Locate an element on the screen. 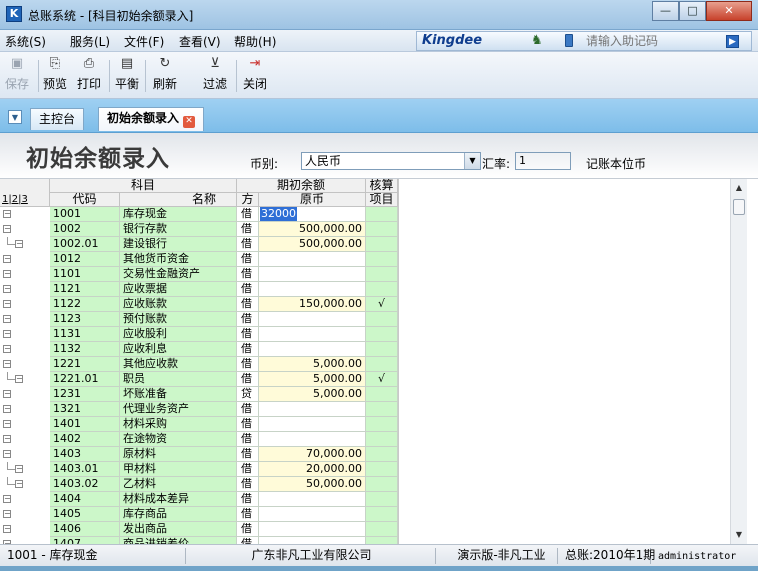 The image size is (758, 571). balance-button: ▤ 平衡 is located at coordinates (127, 75).